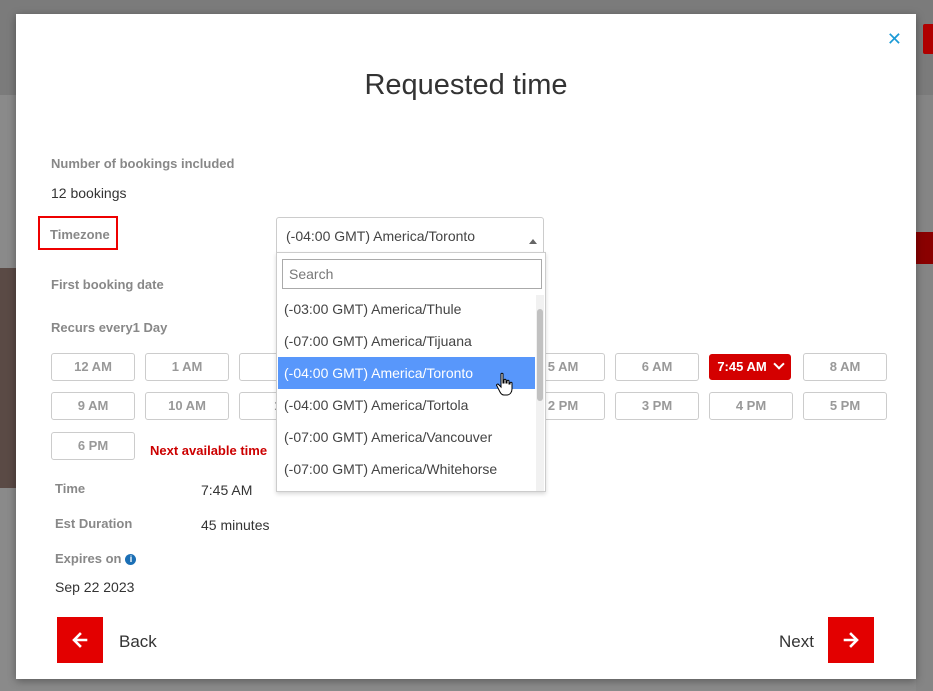 This screenshot has width=933, height=691. I want to click on timezone-selected-value: (-04:00 GMT) America/Toronto, so click(381, 236).